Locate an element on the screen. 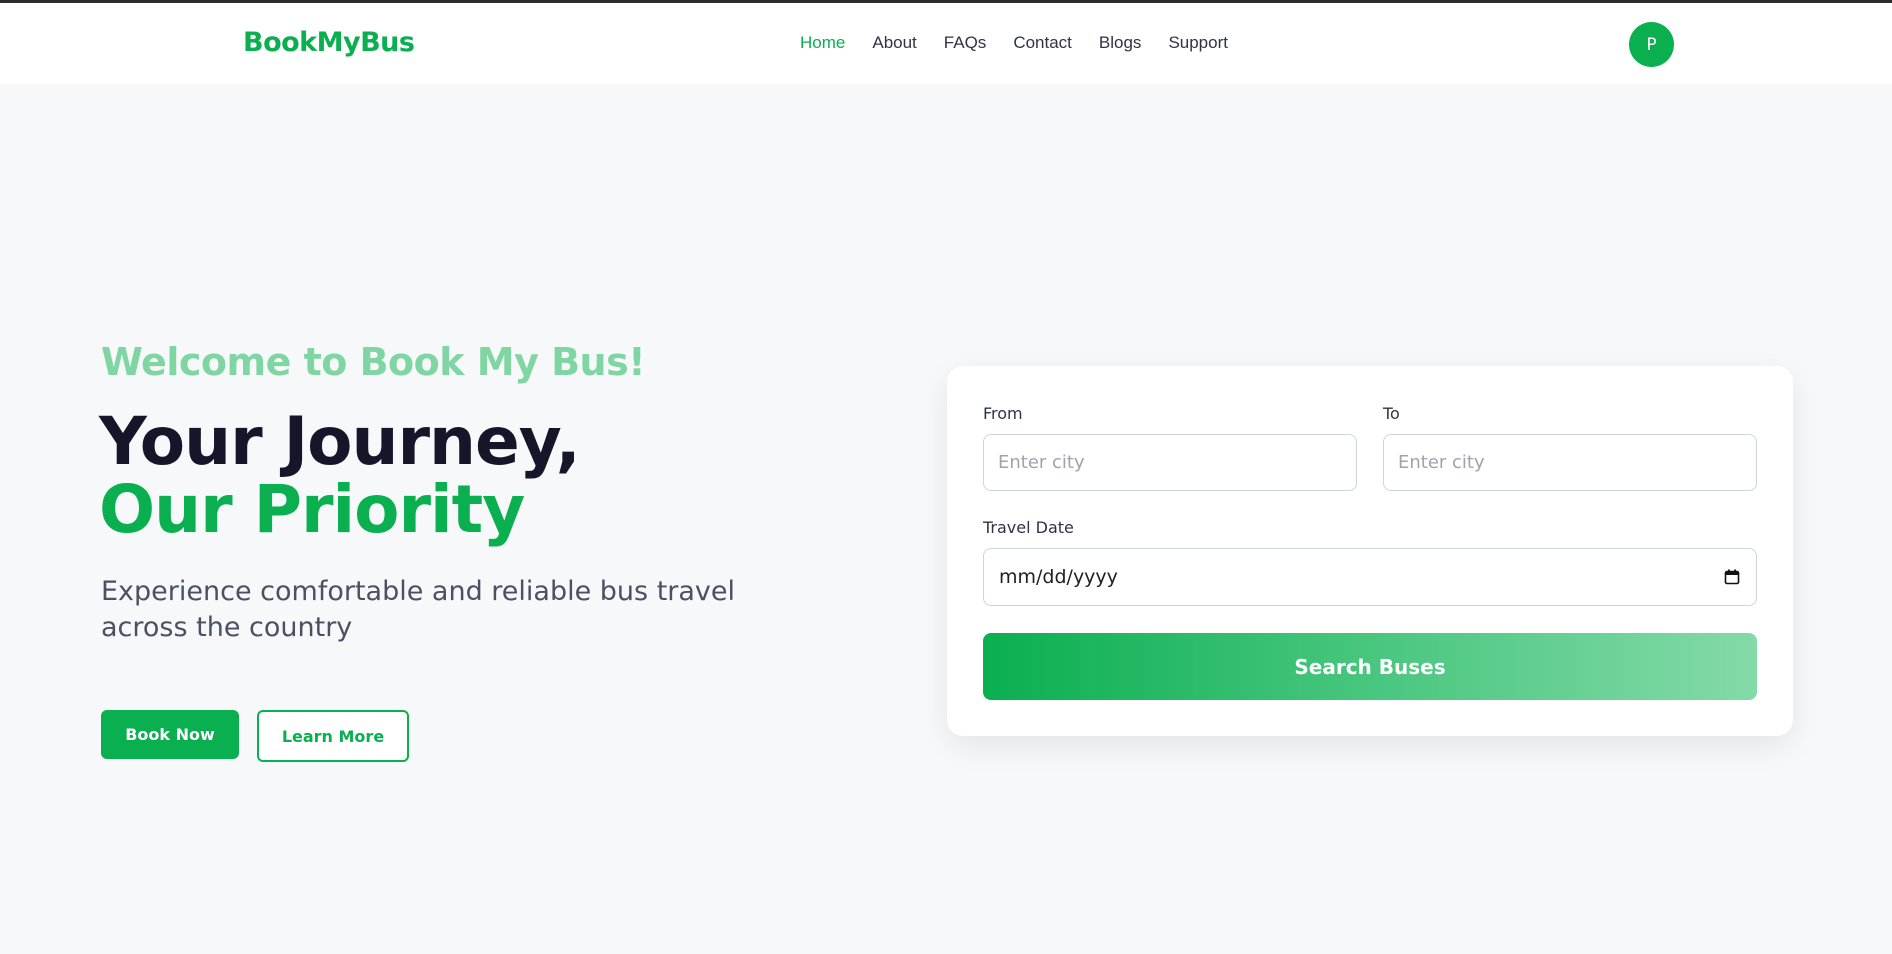 Image resolution: width=1892 pixels, height=954 pixels. travel-date-label: Travel Date is located at coordinates (1028, 527).